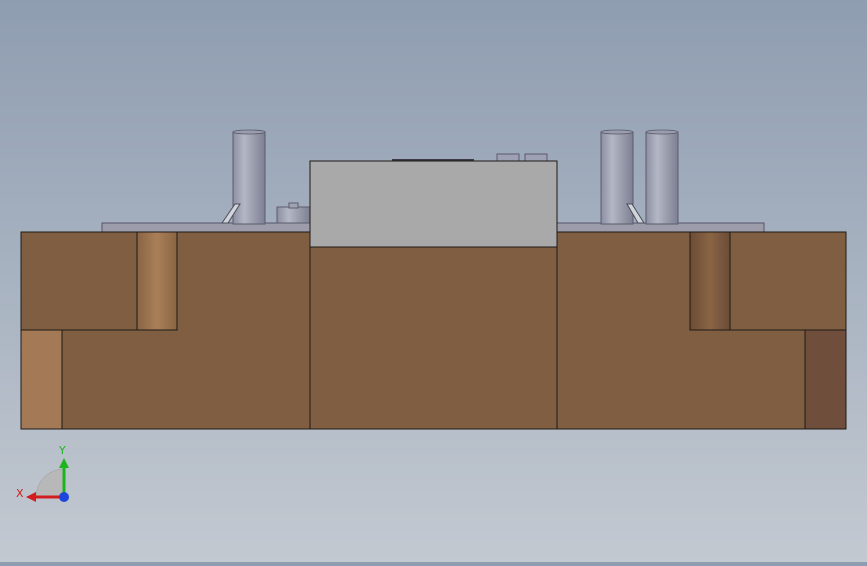 This screenshot has width=867, height=566. Describe the element at coordinates (62, 450) in the screenshot. I see `y-axis-label: Y` at that location.